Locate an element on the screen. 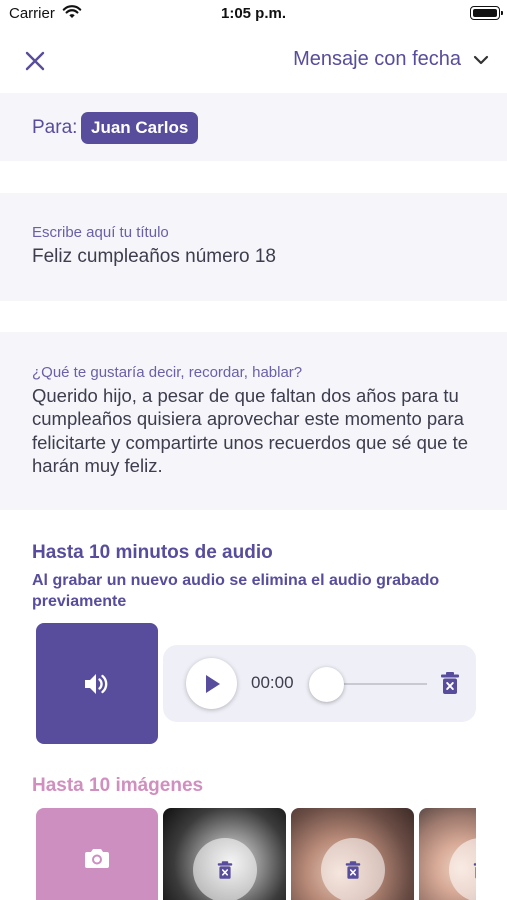 This screenshot has height=900, width=507. audio-progress-thumb is located at coordinates (326, 684).